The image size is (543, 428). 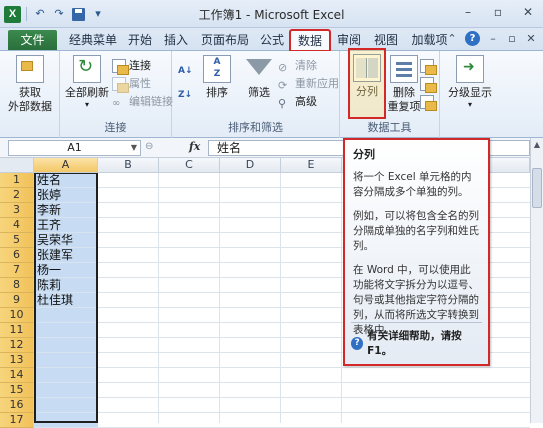 What do you see at coordinates (349, 40) in the screenshot?
I see `tab-review: 审阅` at bounding box center [349, 40].